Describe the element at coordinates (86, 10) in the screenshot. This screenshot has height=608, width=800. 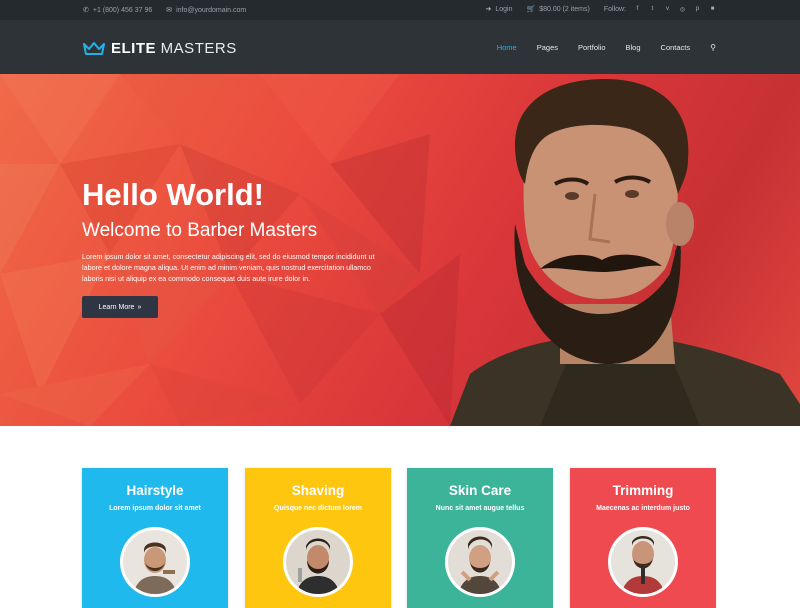
I see `phone-icon: ✆` at that location.